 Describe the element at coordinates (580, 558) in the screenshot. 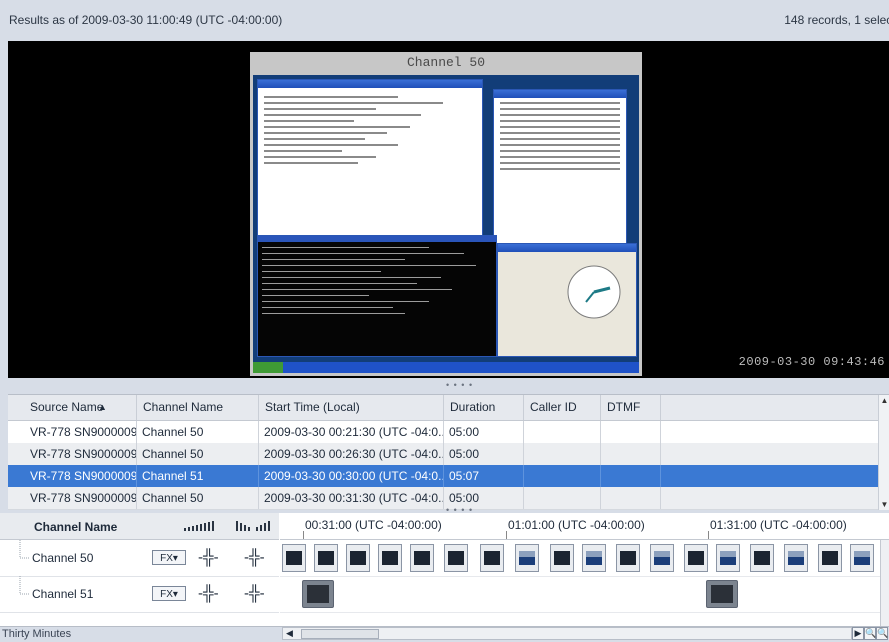

I see `channel-50-track` at that location.